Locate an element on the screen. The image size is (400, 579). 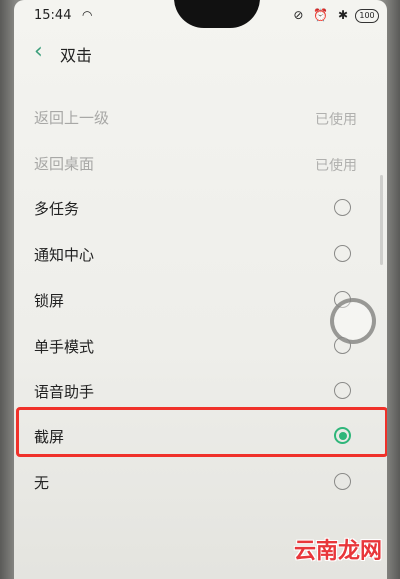
option-label: 语音助手 is located at coordinates (64, 392).